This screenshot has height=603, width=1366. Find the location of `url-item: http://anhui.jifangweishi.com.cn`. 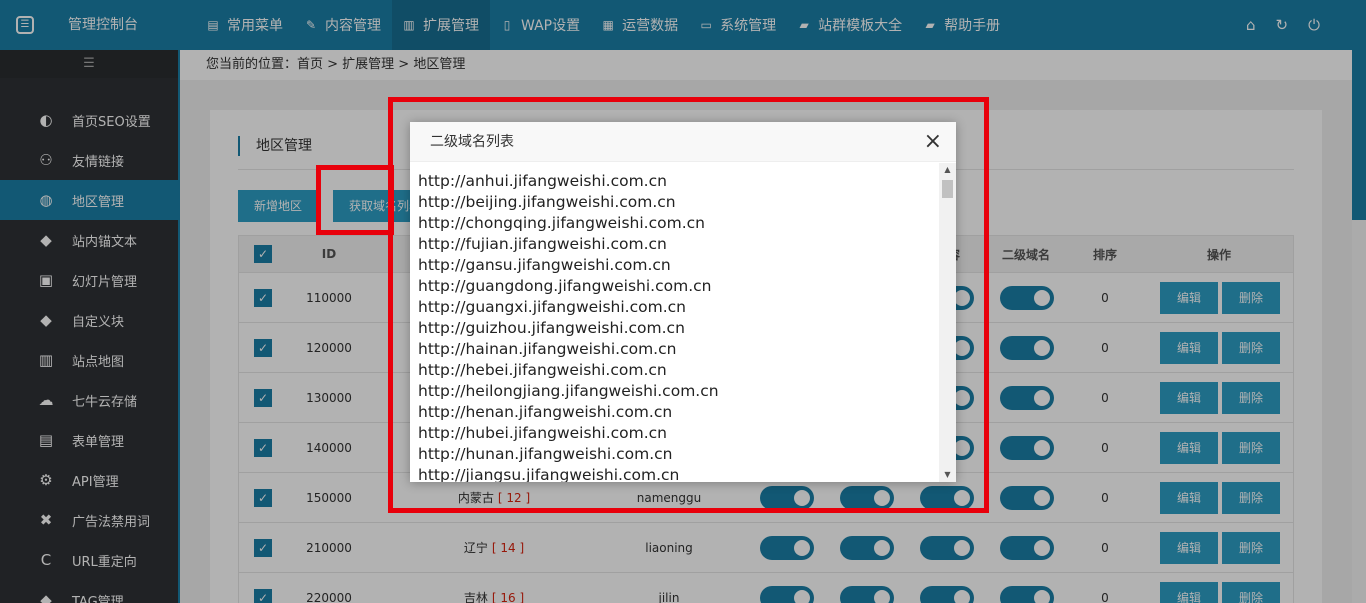

url-item: http://anhui.jifangweishi.com.cn is located at coordinates (542, 181).